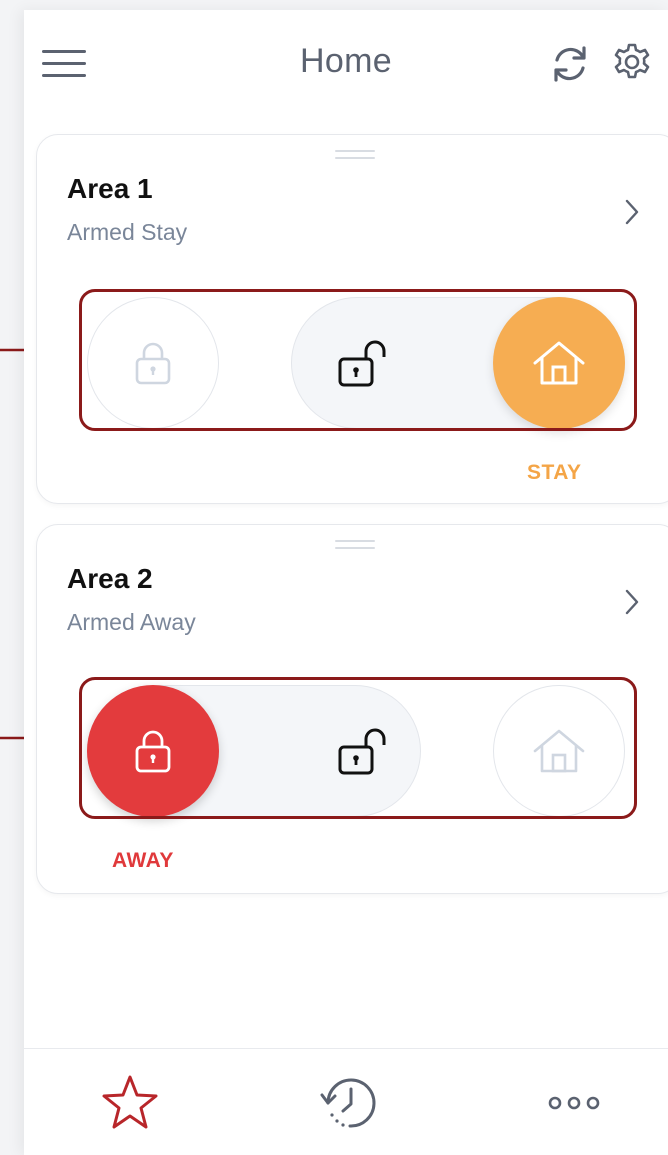 Image resolution: width=668 pixels, height=1155 pixels. What do you see at coordinates (554, 472) in the screenshot?
I see `mode-label: STAY` at bounding box center [554, 472].